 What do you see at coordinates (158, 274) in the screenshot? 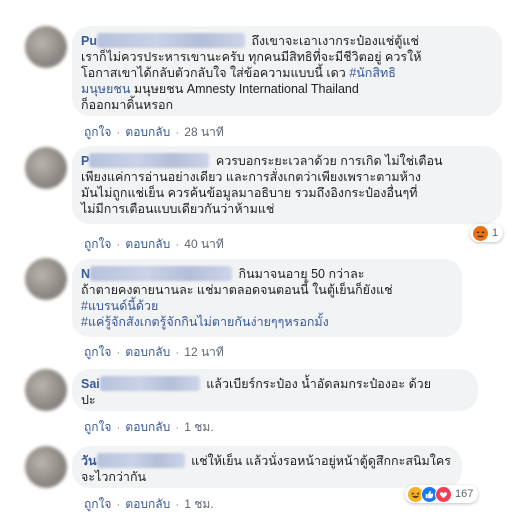
I see `comment-author: N` at bounding box center [158, 274].